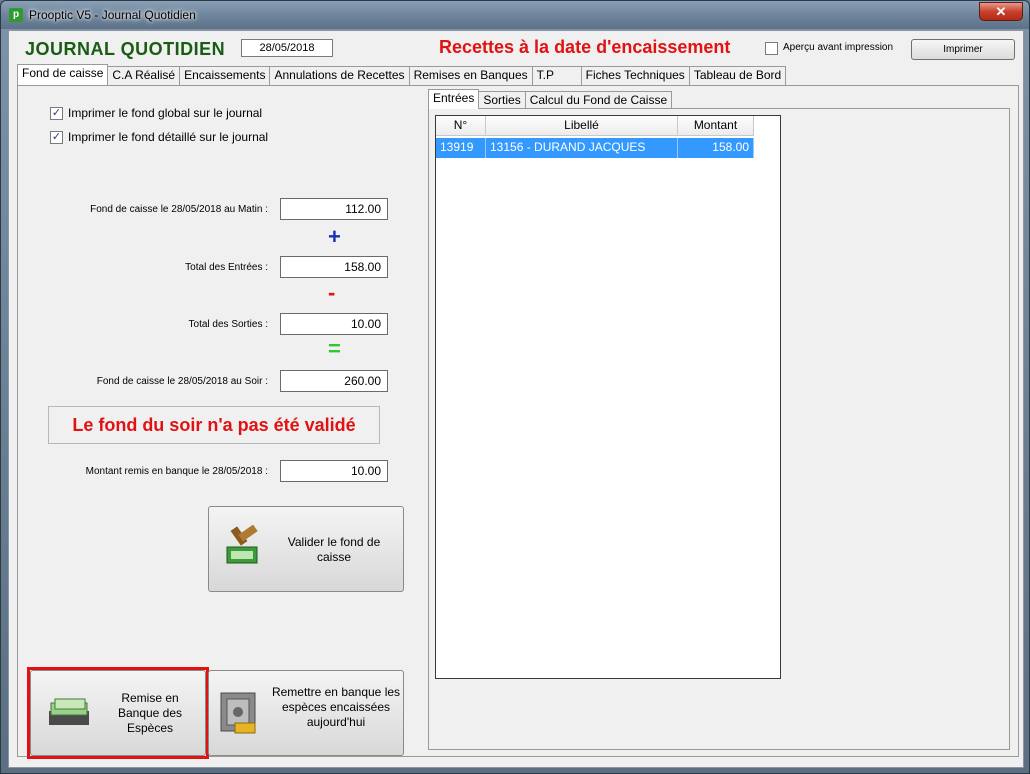  Describe the element at coordinates (454, 99) in the screenshot. I see `subtab-entrees: Entrées` at that location.